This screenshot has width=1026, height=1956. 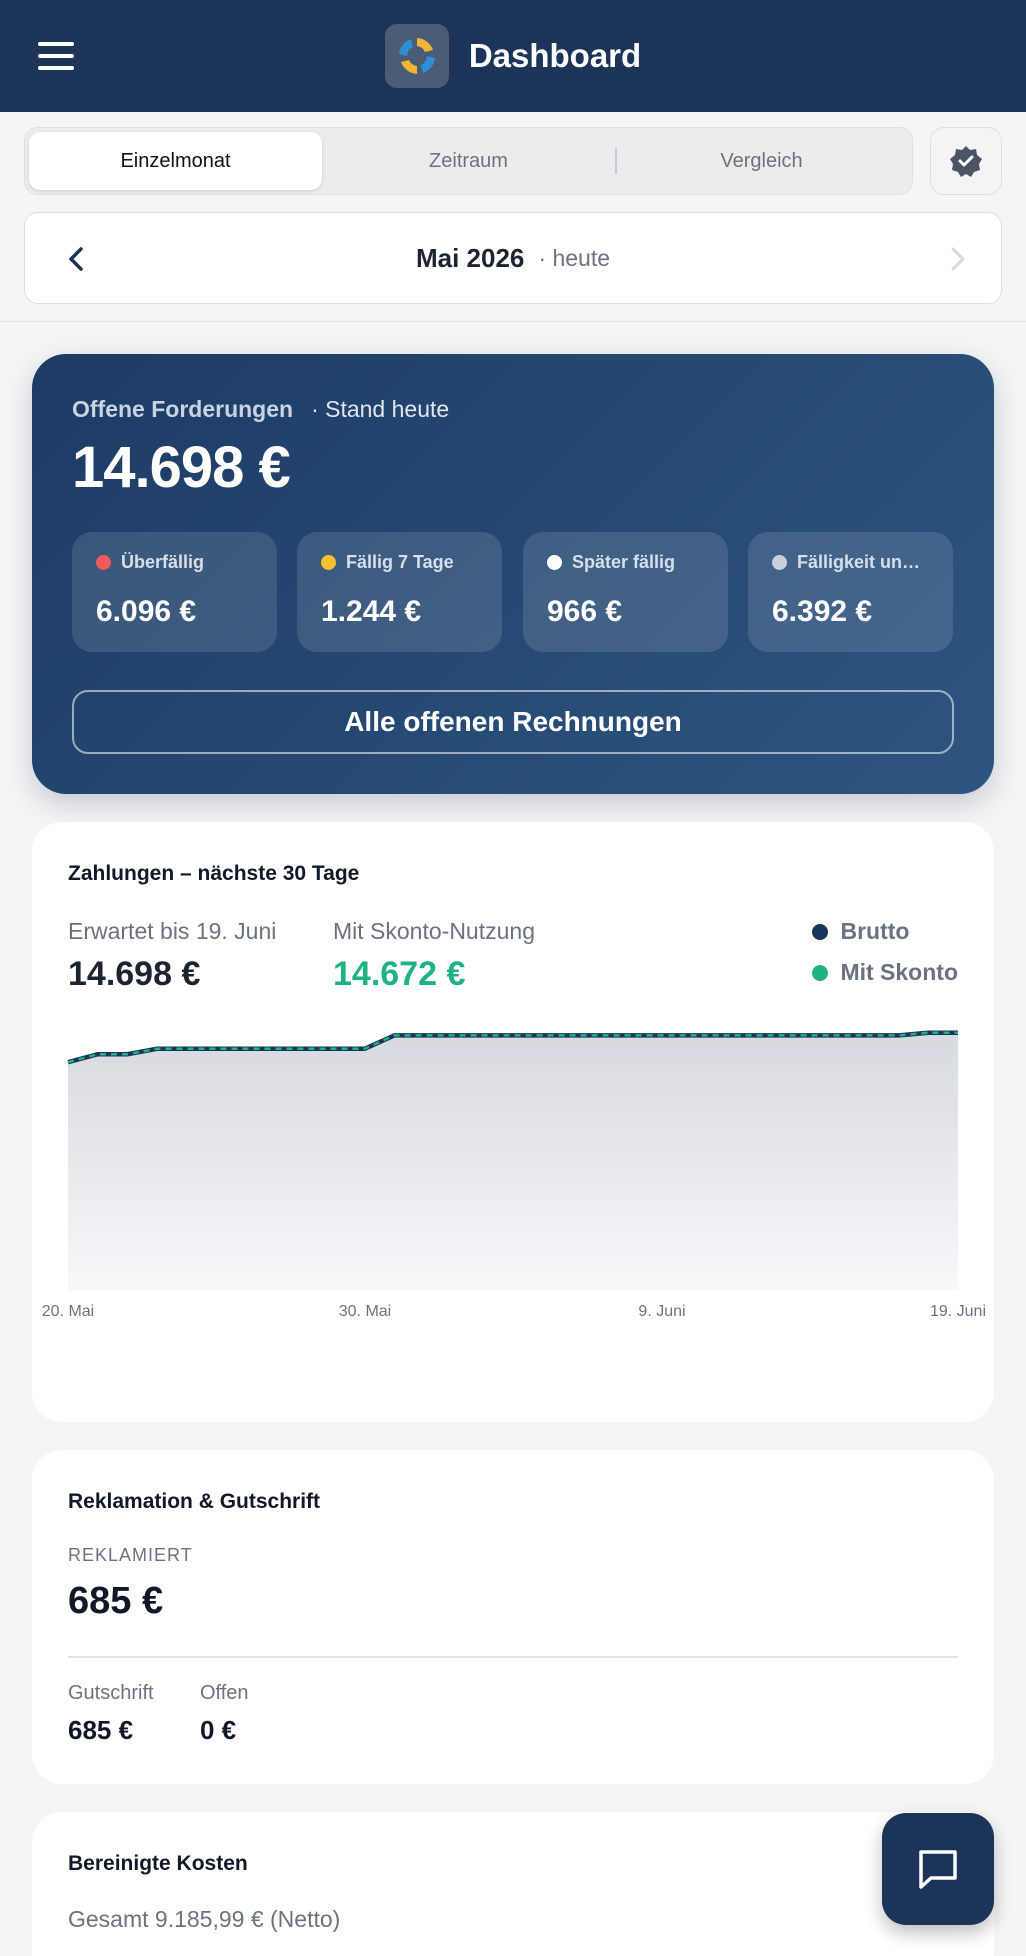 What do you see at coordinates (625, 592) in the screenshot?
I see `tile-due-later: Später fällig 966 €` at bounding box center [625, 592].